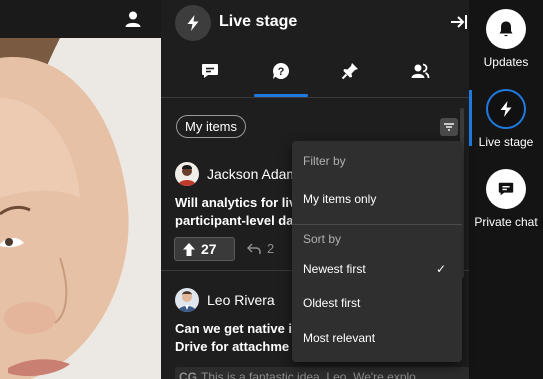  What do you see at coordinates (80, 19) in the screenshot?
I see `video-top-bar` at bounding box center [80, 19].